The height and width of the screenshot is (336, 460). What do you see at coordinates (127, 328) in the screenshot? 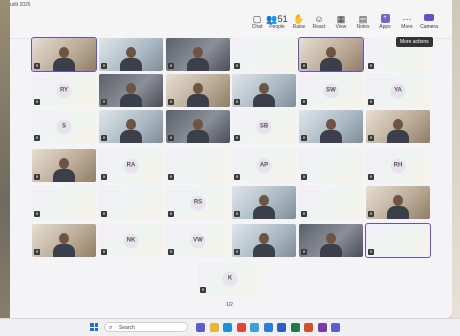
I see `search-label: Search` at bounding box center [127, 328].